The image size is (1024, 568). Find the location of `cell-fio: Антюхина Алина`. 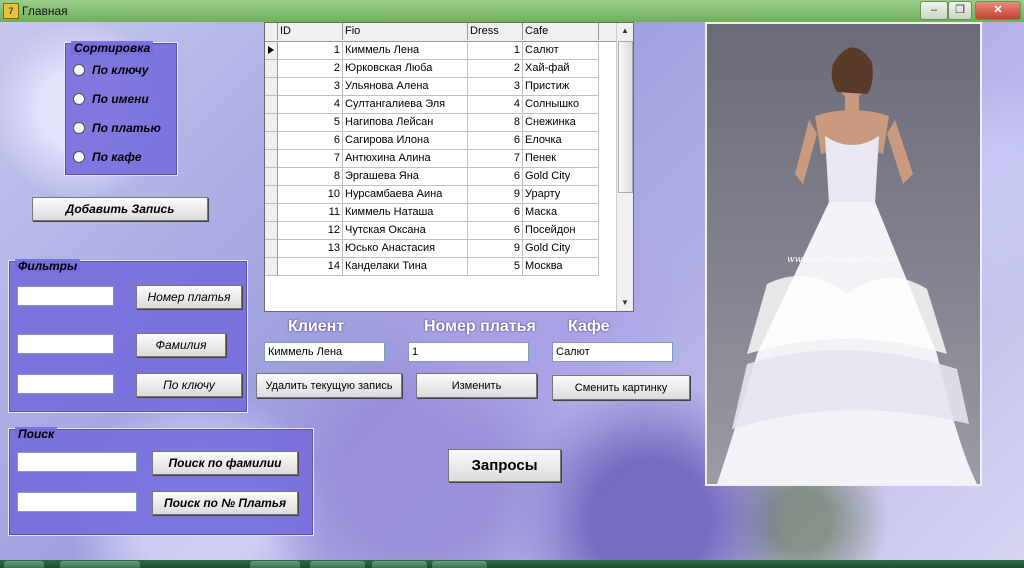

cell-fio: Антюхина Алина is located at coordinates (405, 159).